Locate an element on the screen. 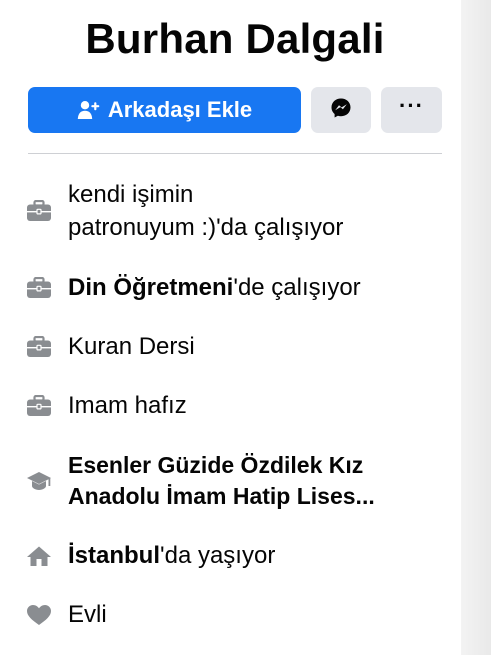  work-line-2: patronuyum :)'da çalışıyor is located at coordinates (206, 227).